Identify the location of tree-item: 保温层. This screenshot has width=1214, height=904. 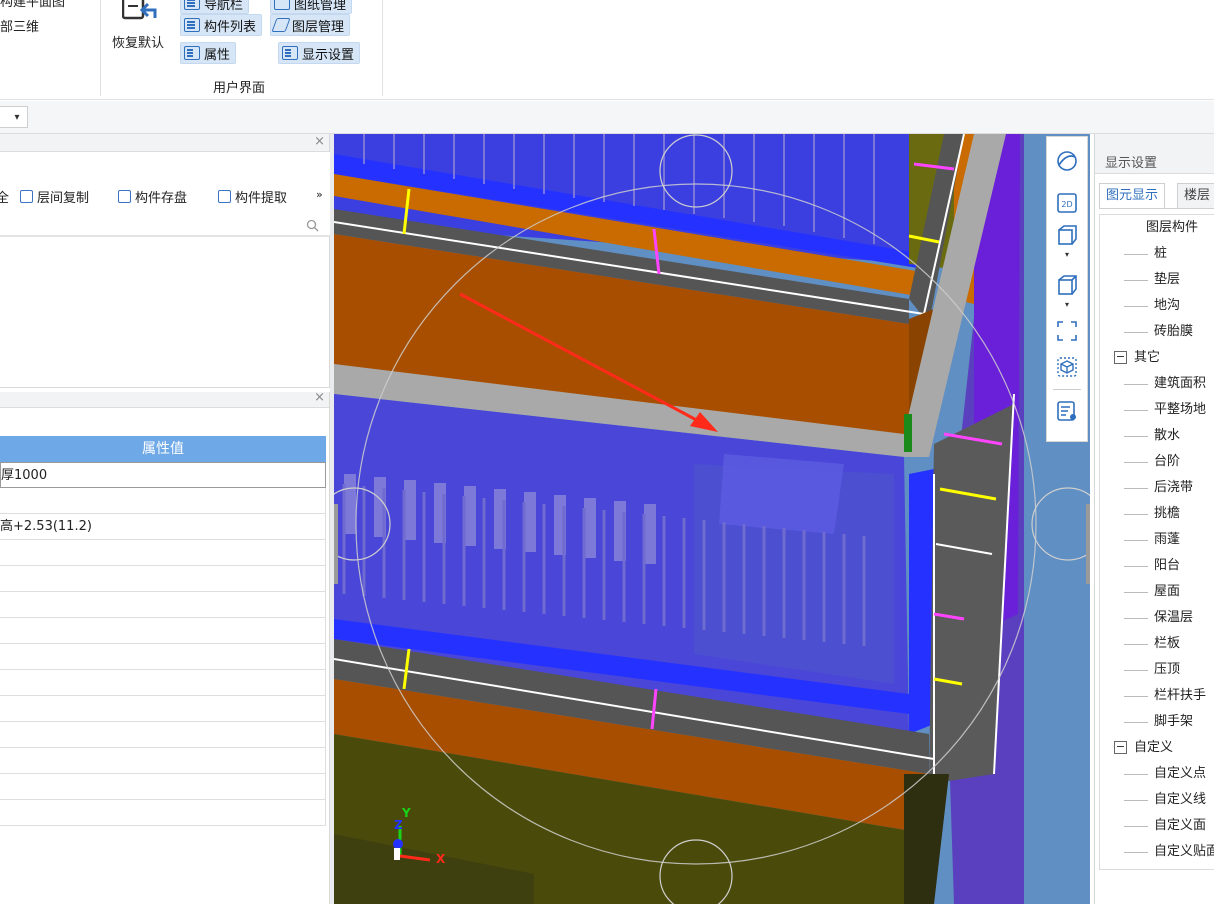
(1157, 618).